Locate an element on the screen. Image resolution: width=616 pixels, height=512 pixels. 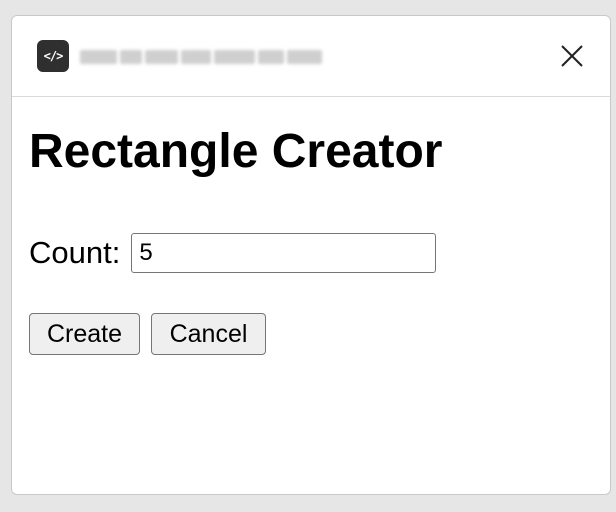
close-icon is located at coordinates (572, 56).